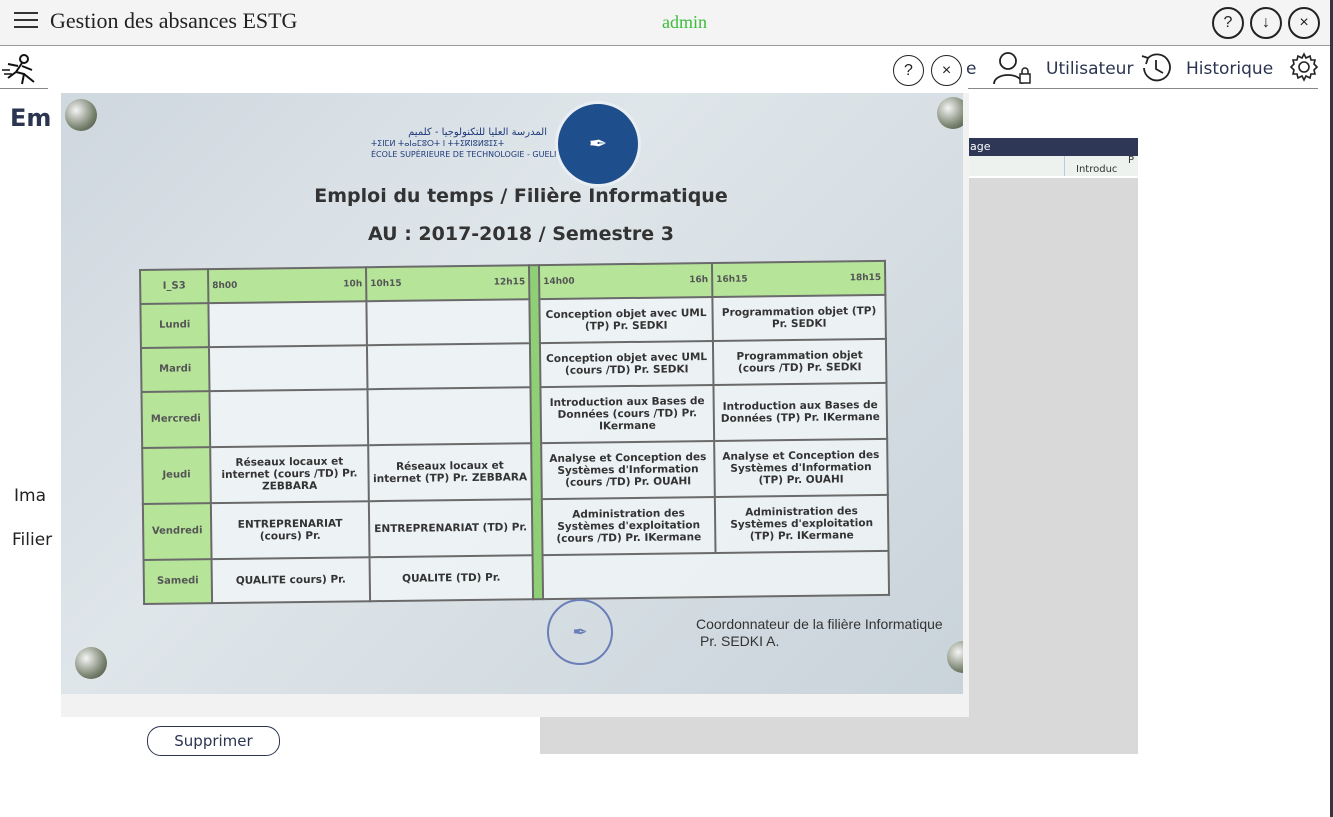 This screenshot has height=817, width=1333. Describe the element at coordinates (291, 580) in the screenshot. I see `timetable-cell: QUALITE cours) Pr.` at that location.